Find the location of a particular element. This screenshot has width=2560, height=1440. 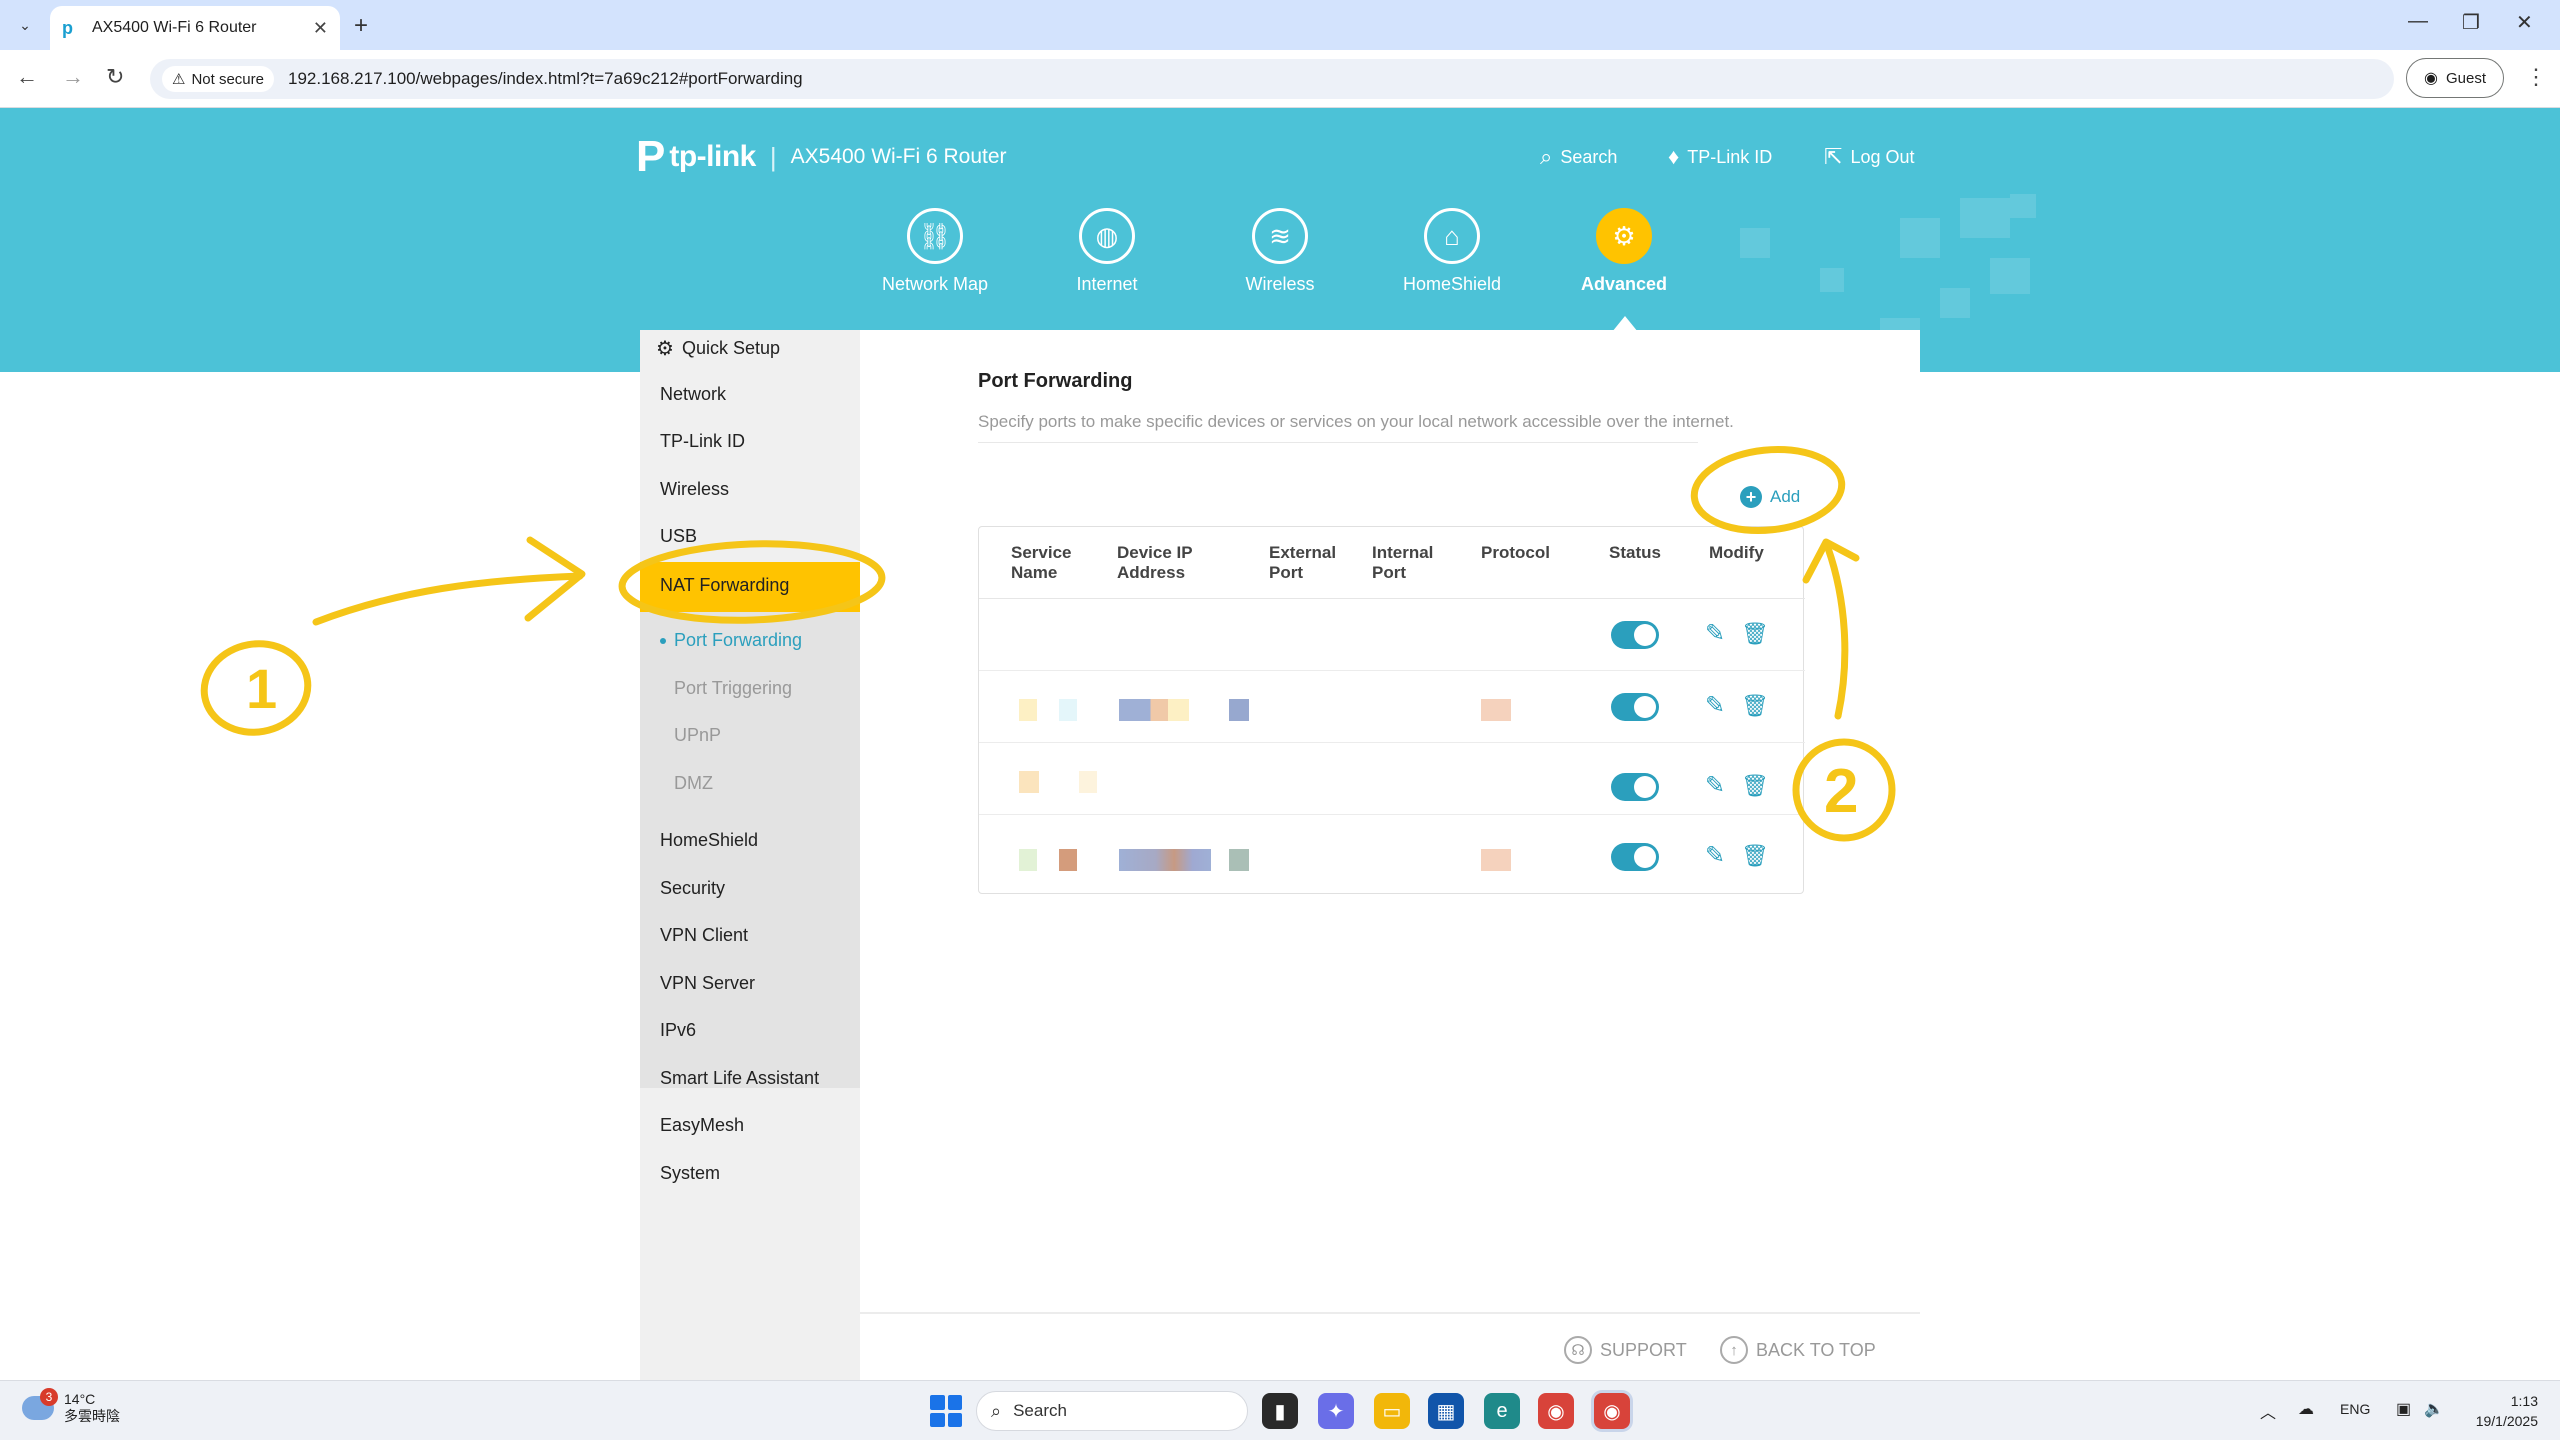

tp-link-favicon-icon: p is located at coordinates (67, 28).